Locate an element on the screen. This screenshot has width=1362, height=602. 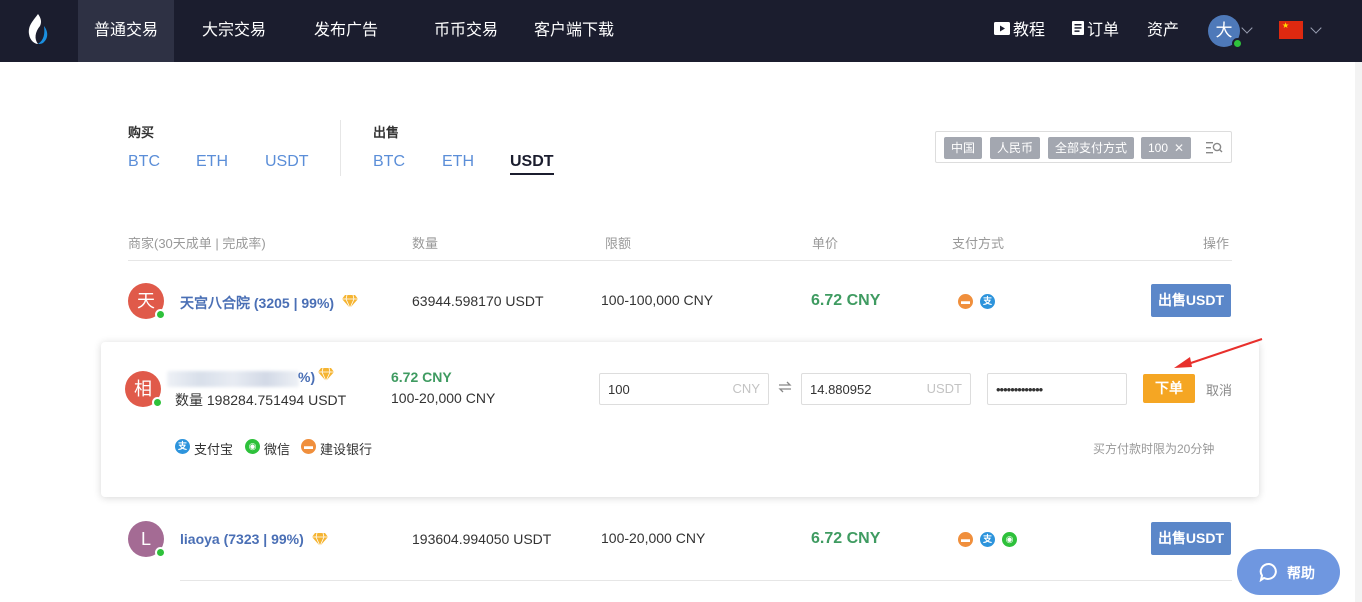
merchant-avatar: L is located at coordinates (147, 539).